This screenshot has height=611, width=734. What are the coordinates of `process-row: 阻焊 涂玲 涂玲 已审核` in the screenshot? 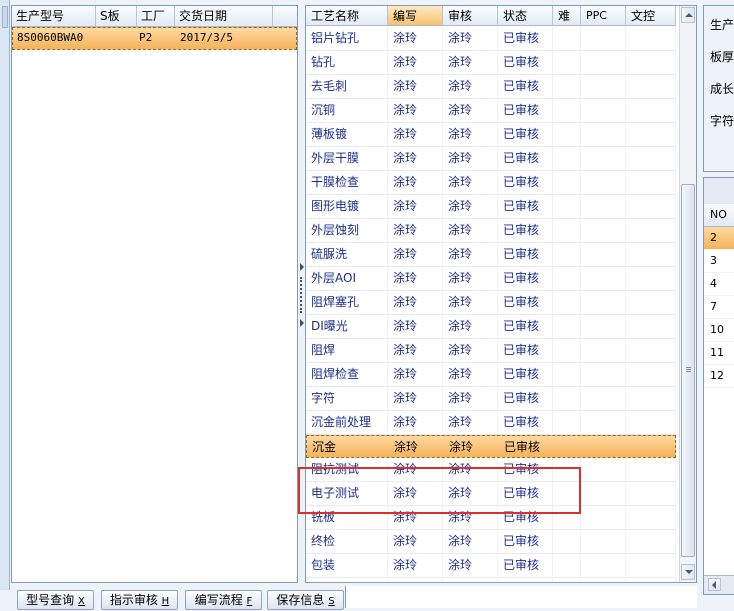 It's located at (491, 351).